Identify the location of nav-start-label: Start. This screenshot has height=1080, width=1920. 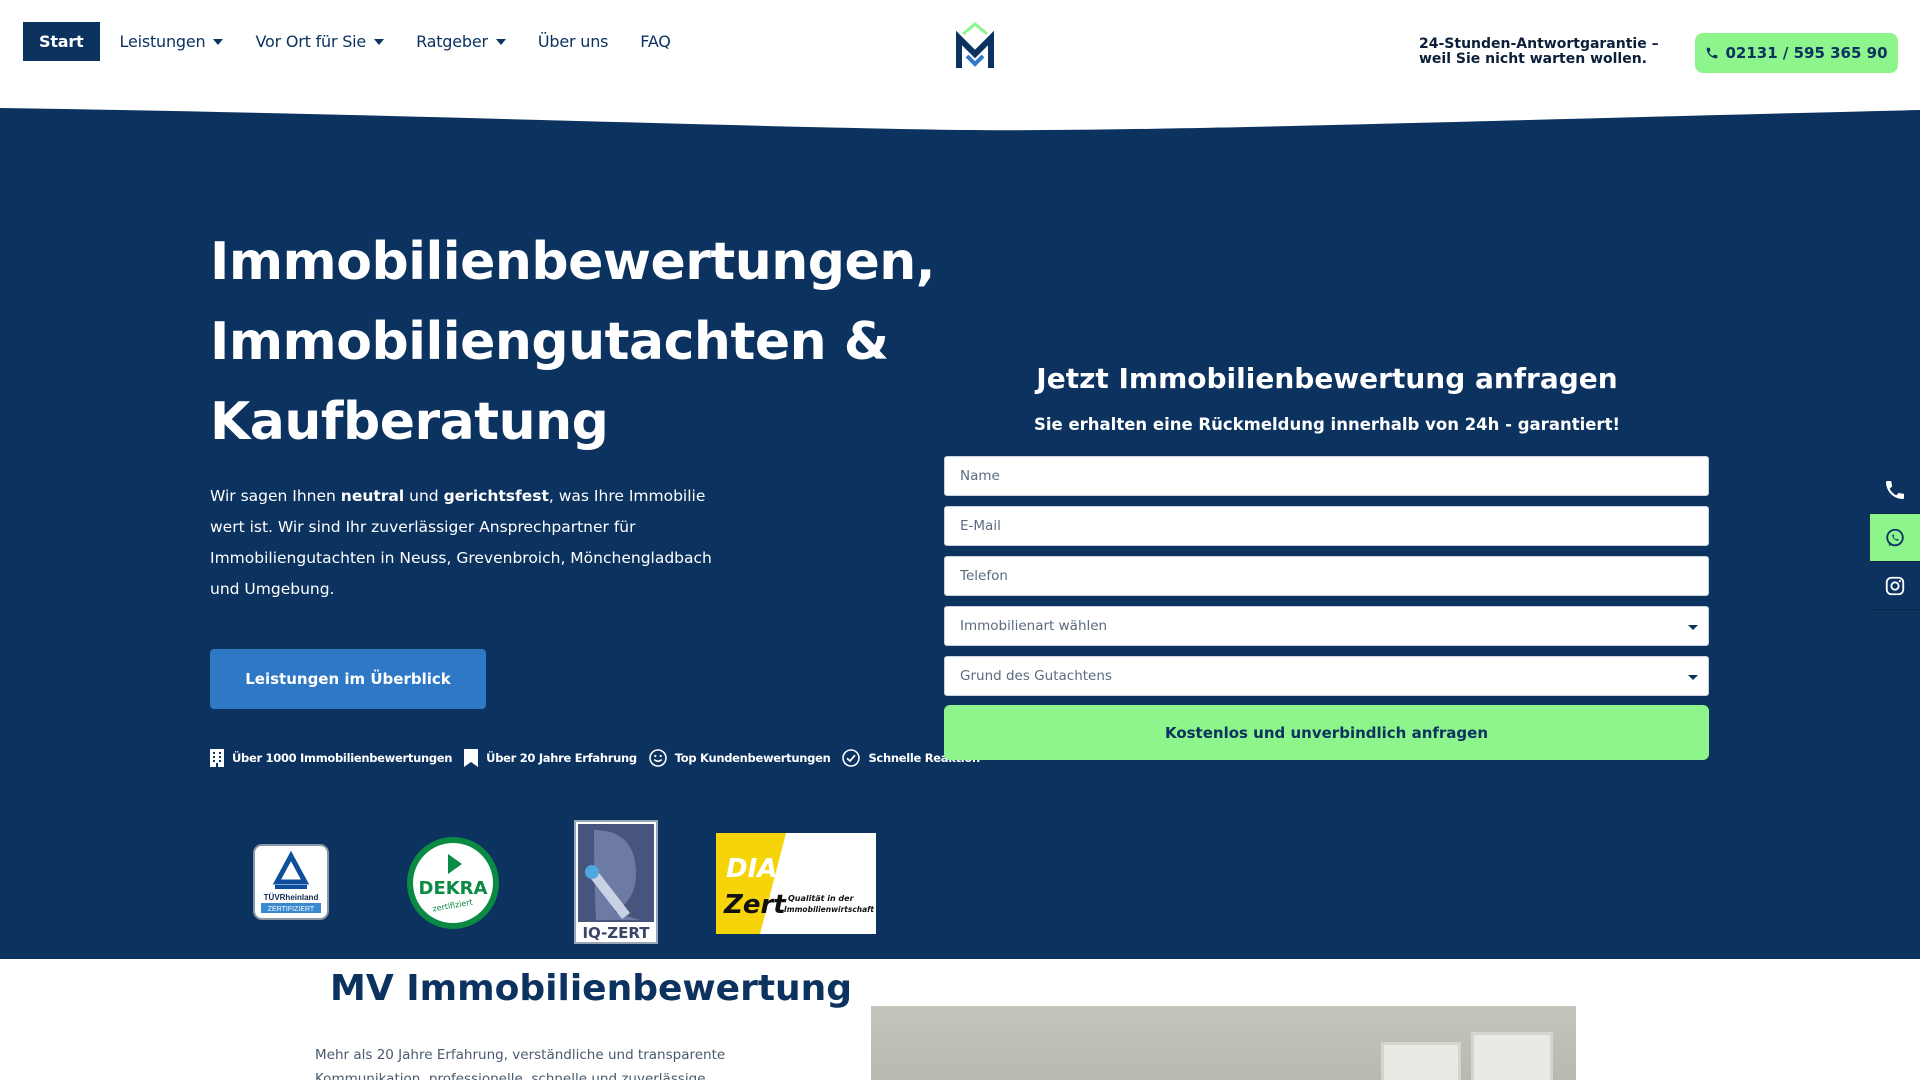
(61, 41).